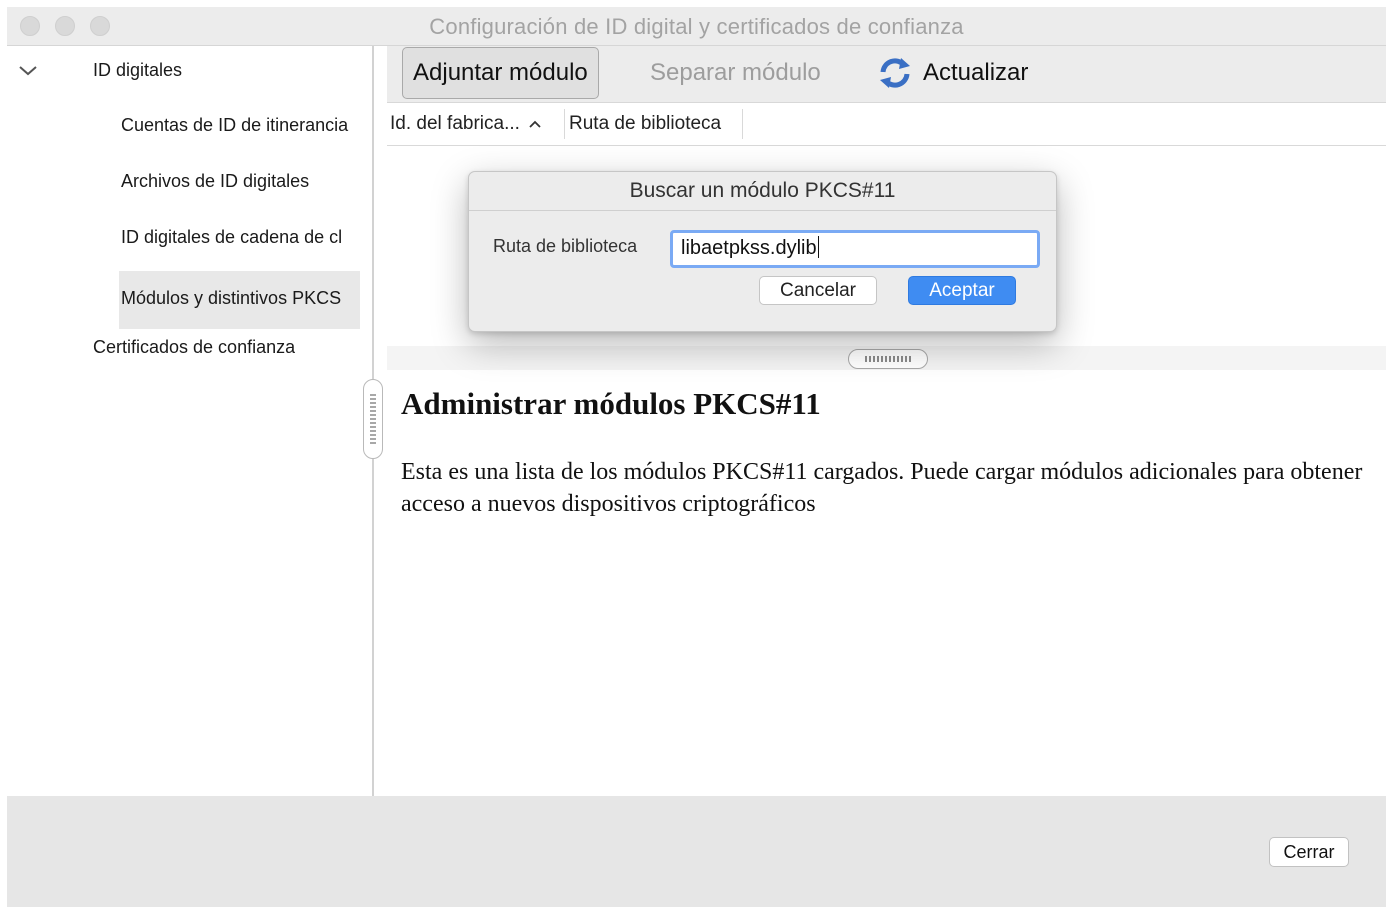 This screenshot has width=1386, height=907. What do you see at coordinates (241, 125) in the screenshot?
I see `sidebar-item-roaming-id-accounts: Cuentas de ID de itinerancia` at bounding box center [241, 125].